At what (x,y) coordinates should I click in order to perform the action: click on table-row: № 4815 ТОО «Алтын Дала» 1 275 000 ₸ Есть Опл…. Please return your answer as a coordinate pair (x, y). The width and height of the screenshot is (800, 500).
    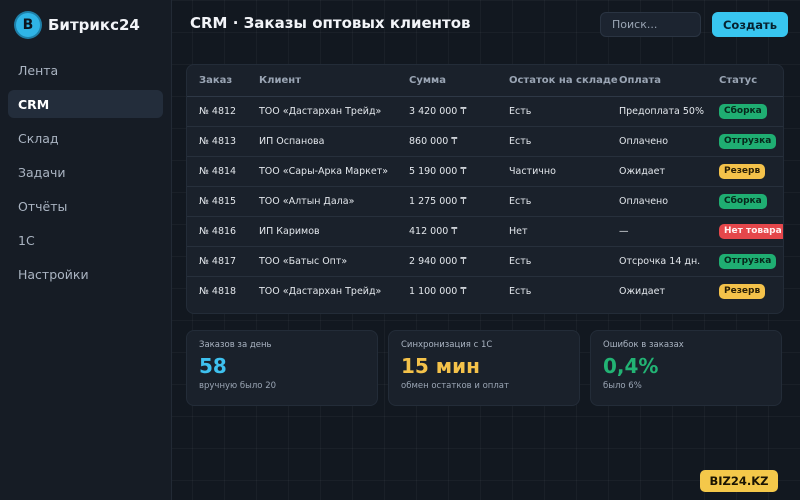
    Looking at the image, I should click on (485, 200).